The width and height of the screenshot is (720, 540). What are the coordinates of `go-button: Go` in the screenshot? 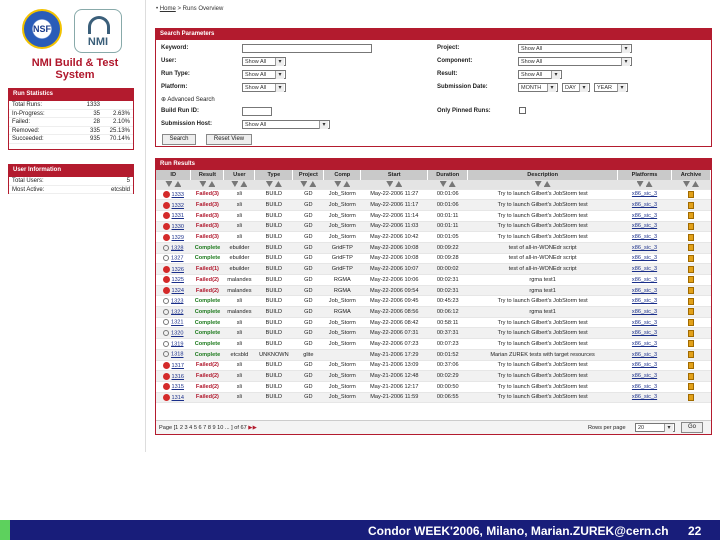 It's located at (692, 427).